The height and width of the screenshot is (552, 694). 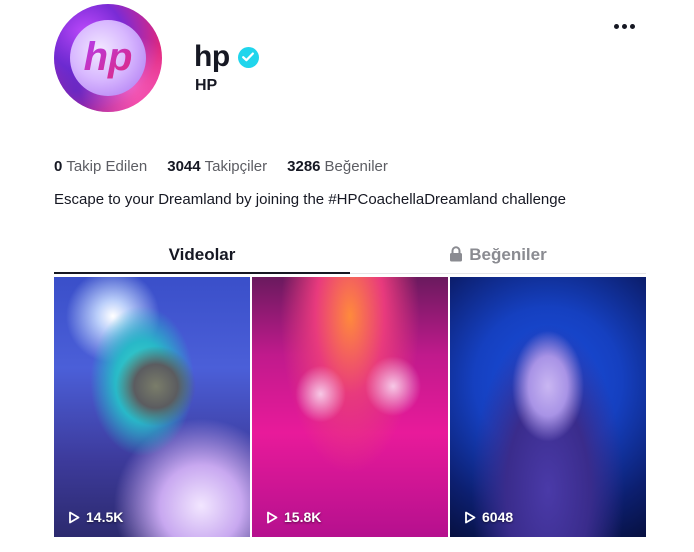 I want to click on likes-stat: 3286 Beğeniler, so click(x=337, y=166).